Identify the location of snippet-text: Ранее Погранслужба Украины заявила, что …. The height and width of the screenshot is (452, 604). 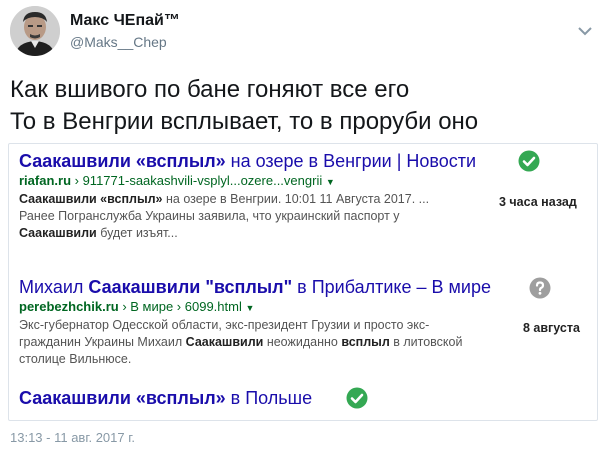
(209, 216).